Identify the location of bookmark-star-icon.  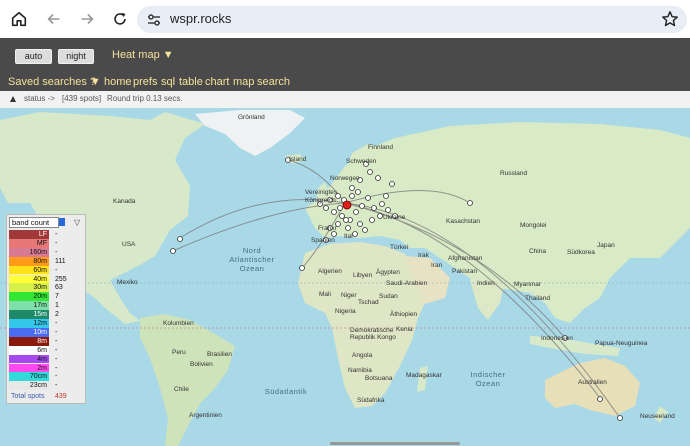
(670, 19).